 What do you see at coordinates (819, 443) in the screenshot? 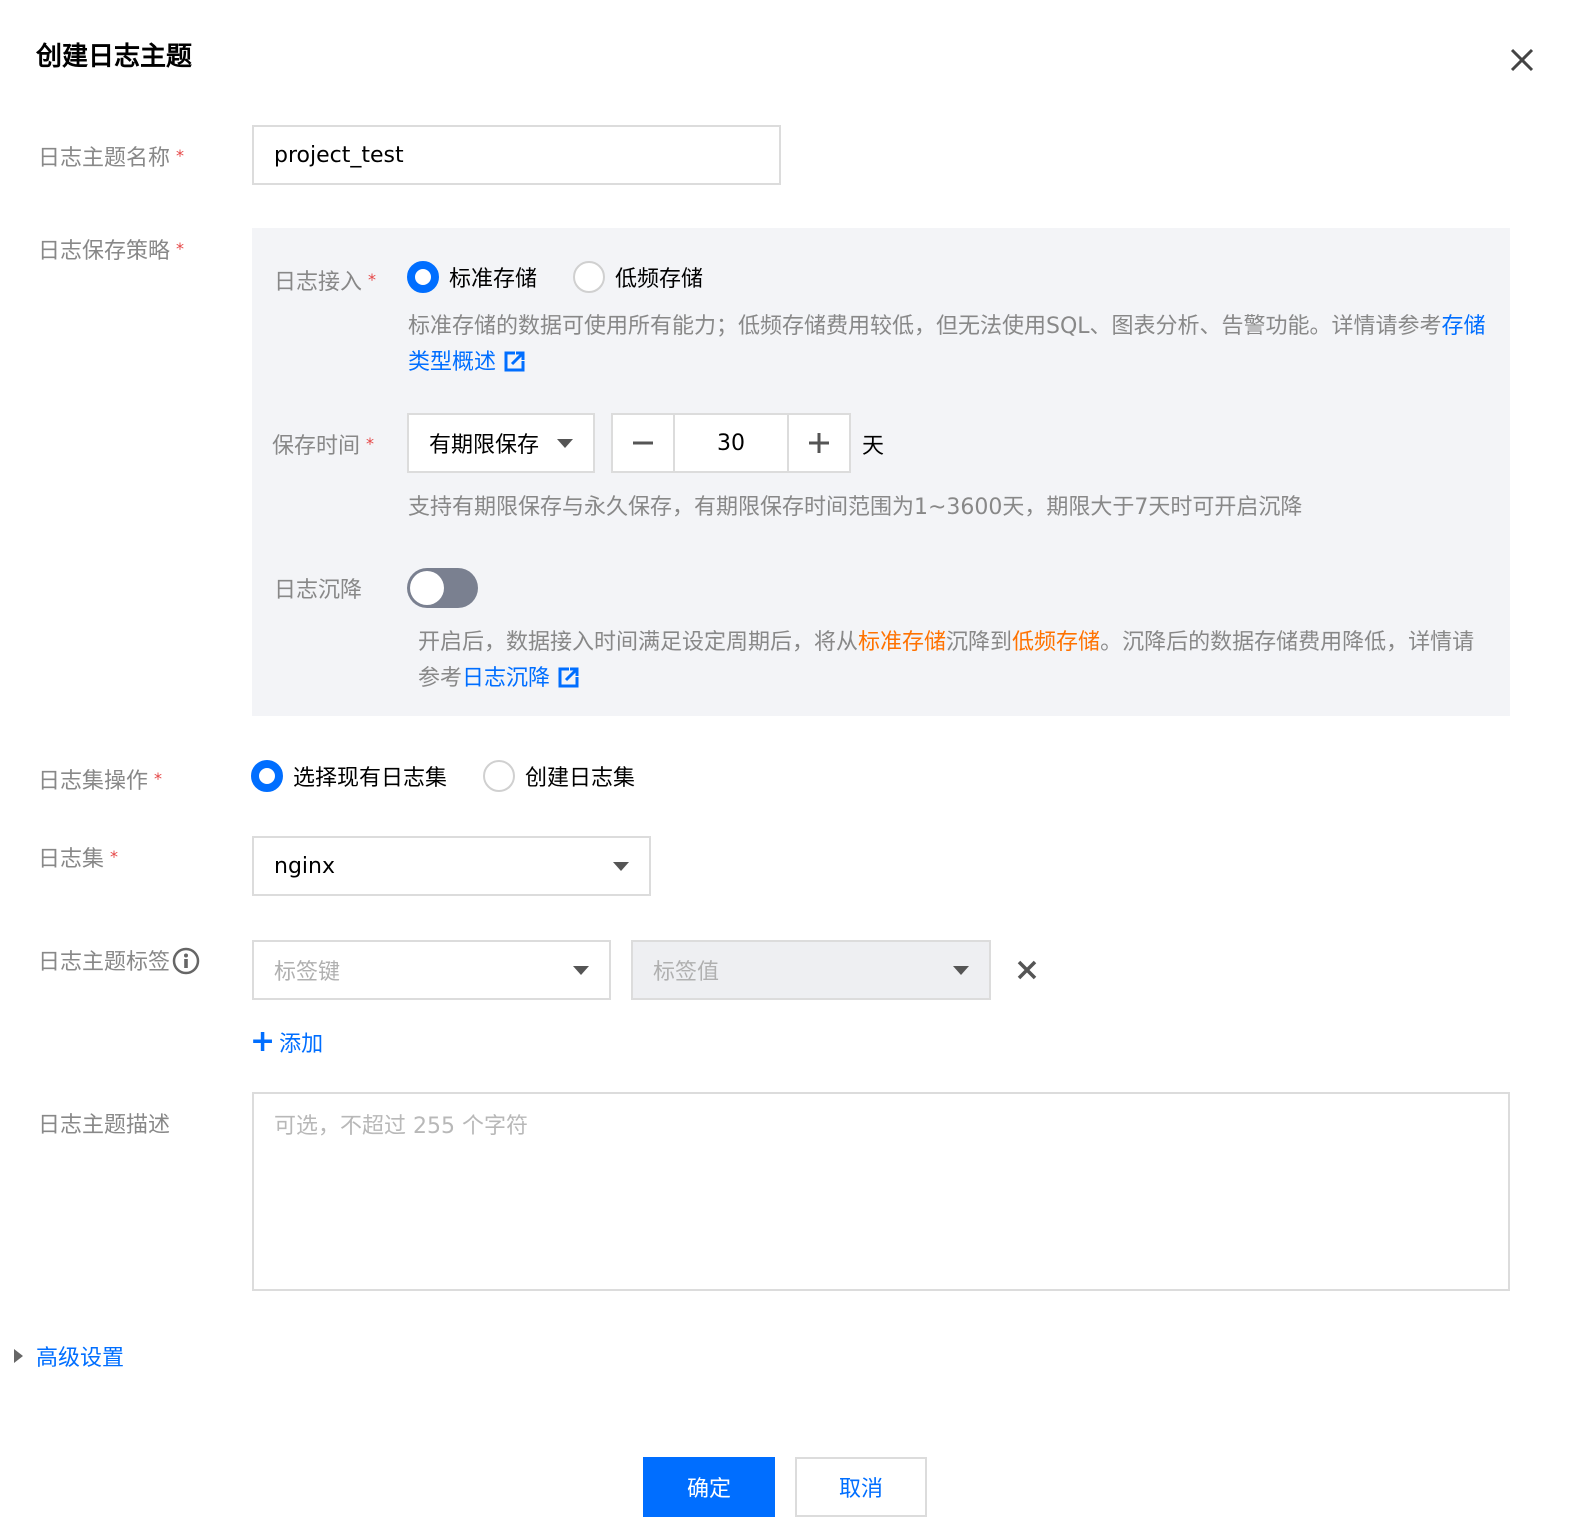
I see `plus-icon` at bounding box center [819, 443].